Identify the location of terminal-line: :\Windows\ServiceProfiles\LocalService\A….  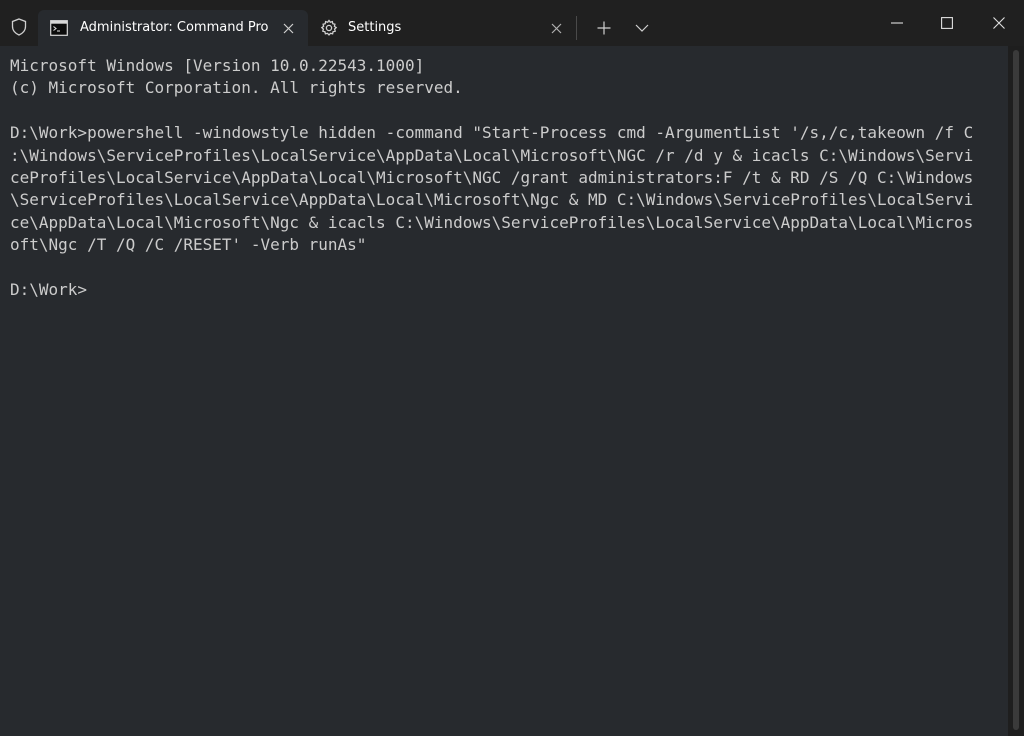
(492, 155).